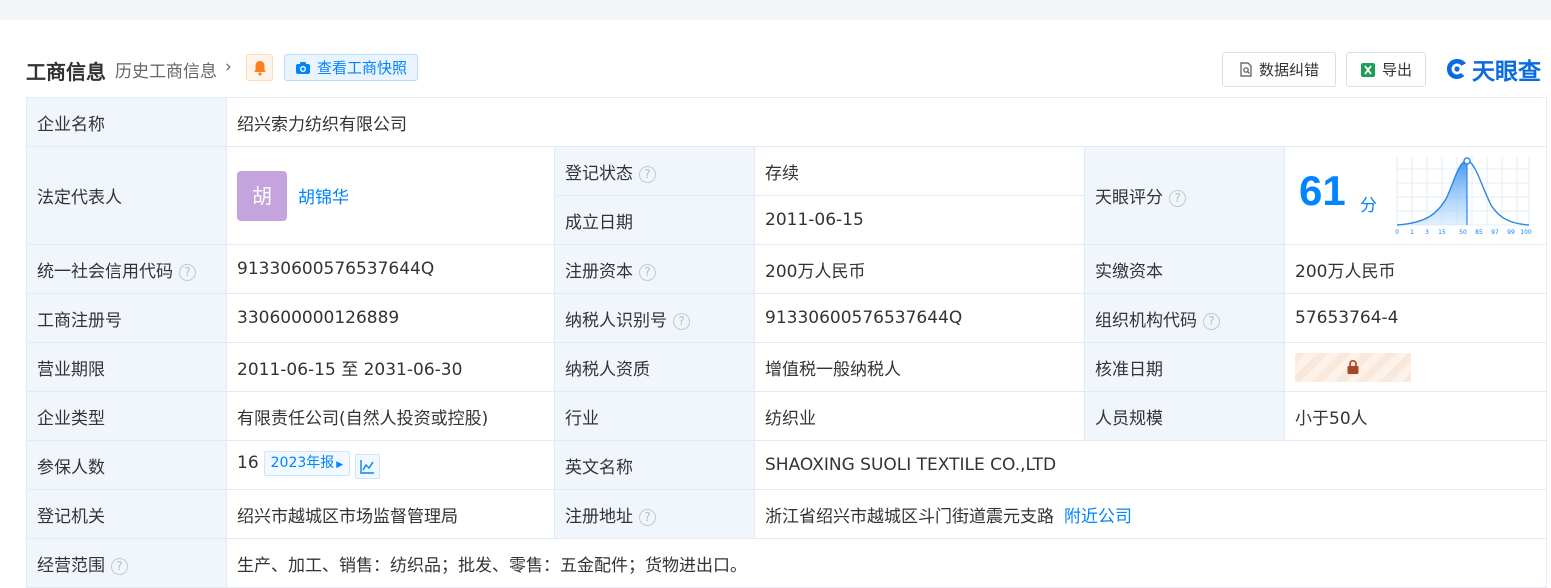 The image size is (1551, 588). What do you see at coordinates (616, 320) in the screenshot?
I see `taxpayer-id-label: 纳税人识别号` at bounding box center [616, 320].